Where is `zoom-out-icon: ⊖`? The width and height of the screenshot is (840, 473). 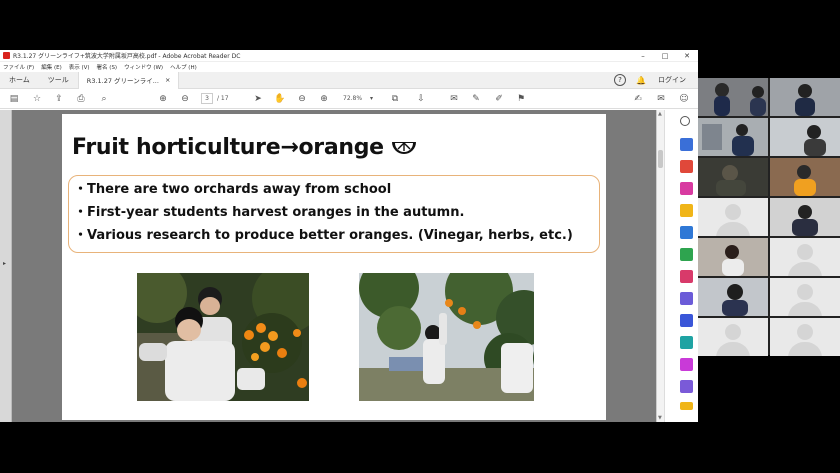 zoom-out-icon: ⊖ is located at coordinates (302, 99).